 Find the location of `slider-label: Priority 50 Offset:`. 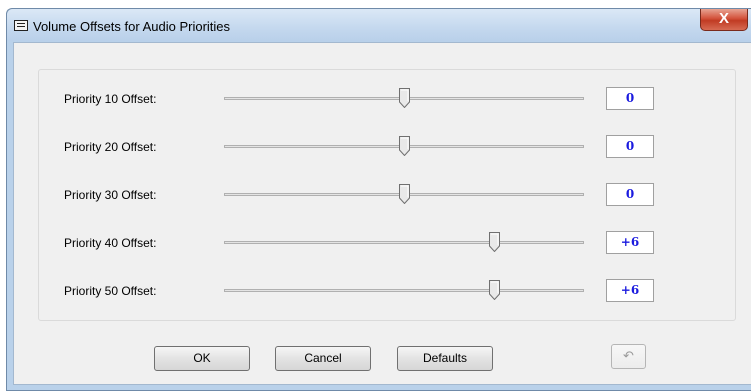

slider-label: Priority 50 Offset: is located at coordinates (110, 291).